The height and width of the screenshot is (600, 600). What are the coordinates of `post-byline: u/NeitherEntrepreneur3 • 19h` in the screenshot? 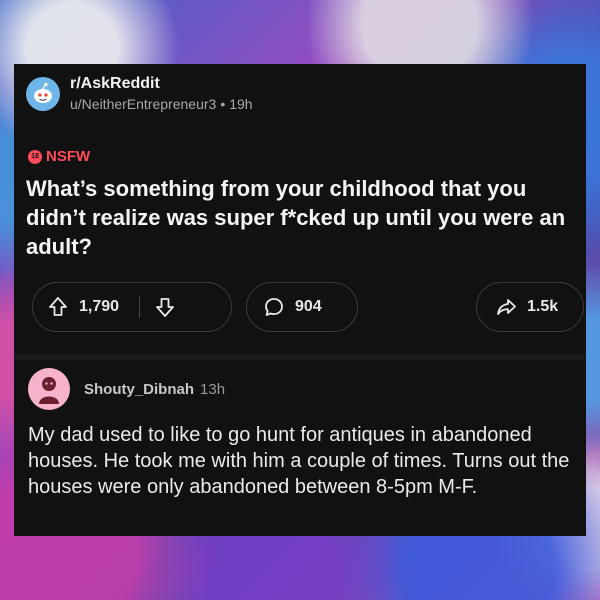 It's located at (161, 104).